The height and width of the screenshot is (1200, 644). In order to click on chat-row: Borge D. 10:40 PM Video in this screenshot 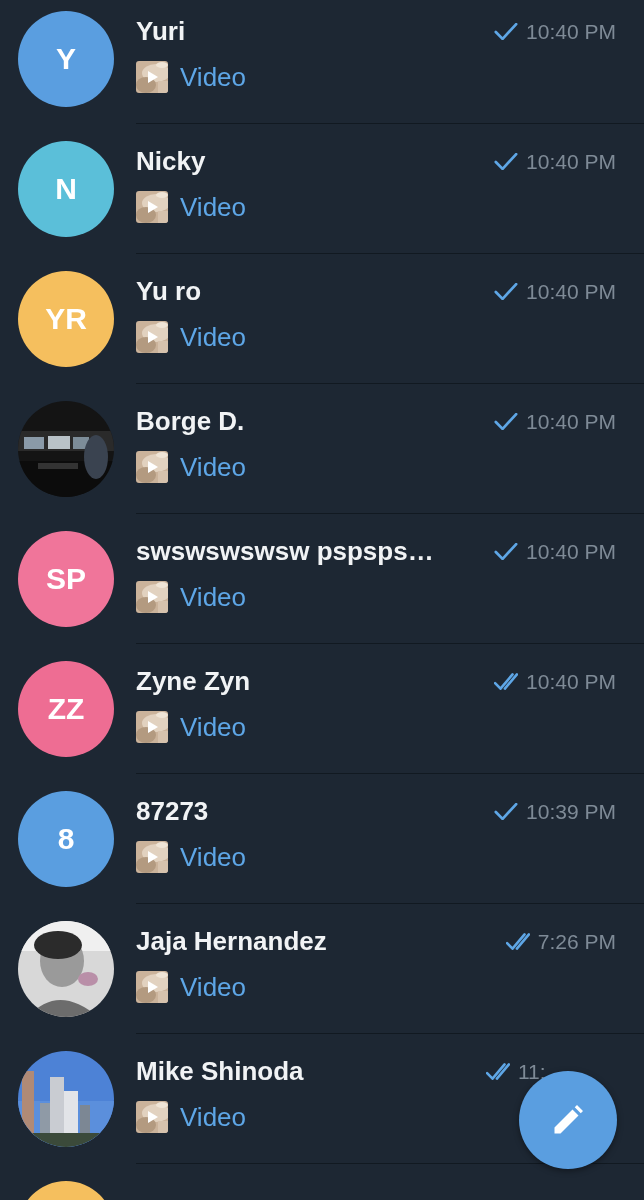, I will do `click(322, 449)`.